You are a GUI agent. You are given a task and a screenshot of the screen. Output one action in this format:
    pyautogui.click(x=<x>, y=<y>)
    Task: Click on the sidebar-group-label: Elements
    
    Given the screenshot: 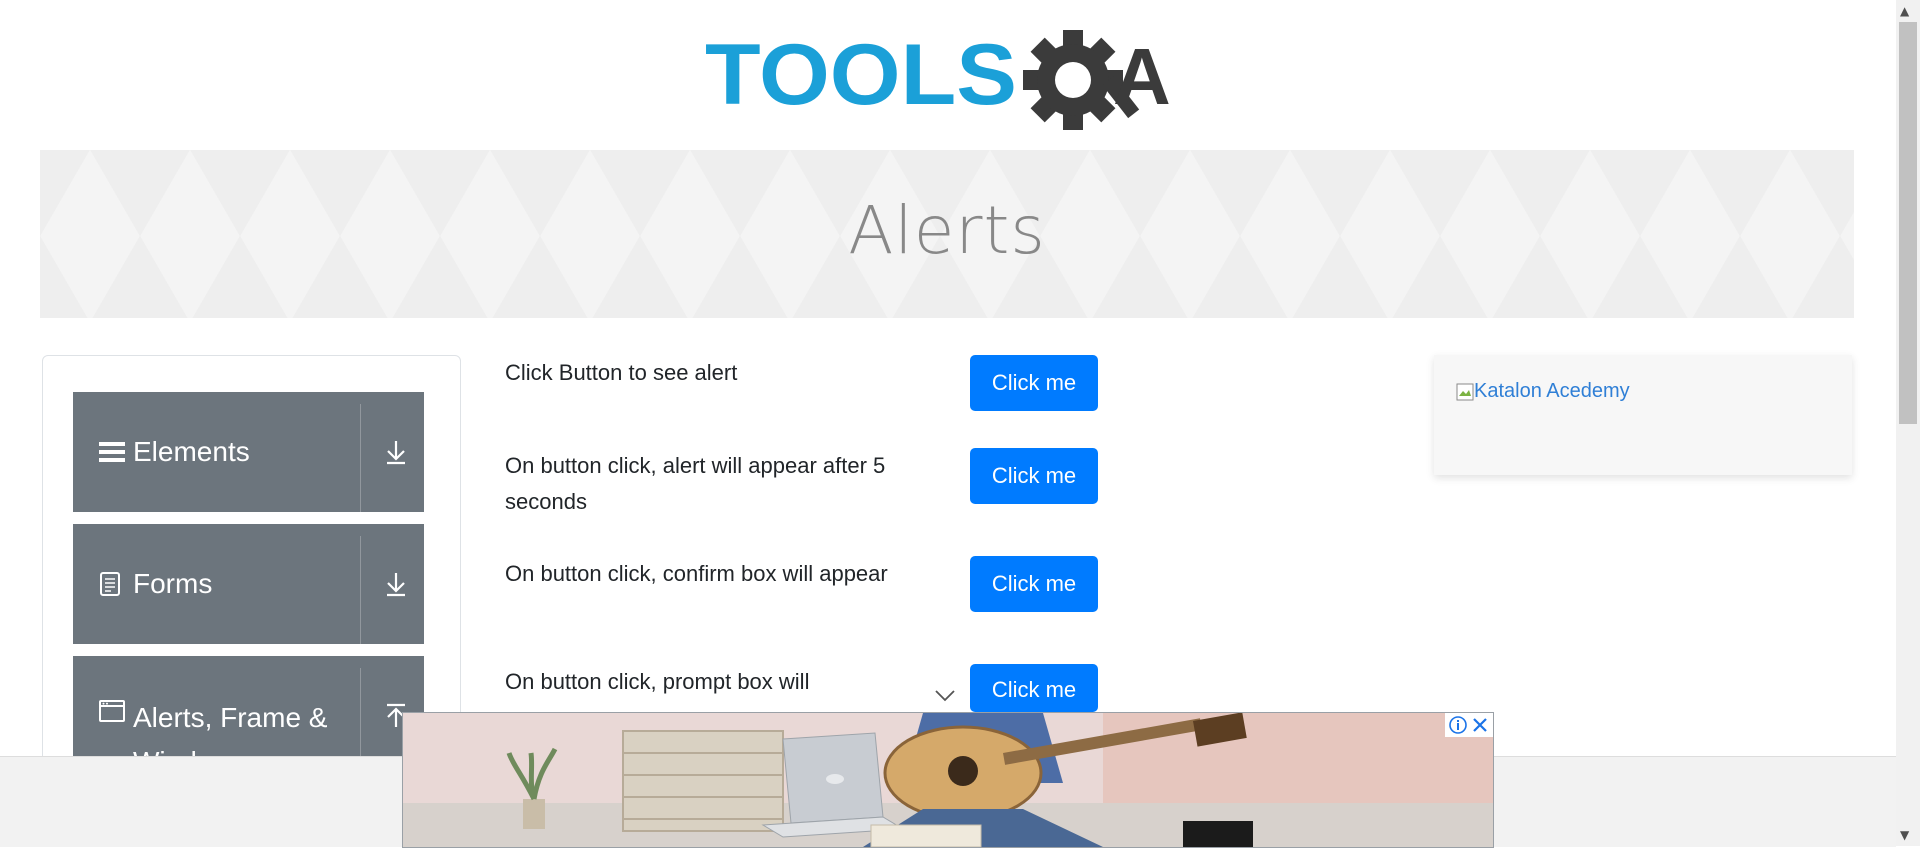 What is the action you would take?
    pyautogui.click(x=191, y=451)
    